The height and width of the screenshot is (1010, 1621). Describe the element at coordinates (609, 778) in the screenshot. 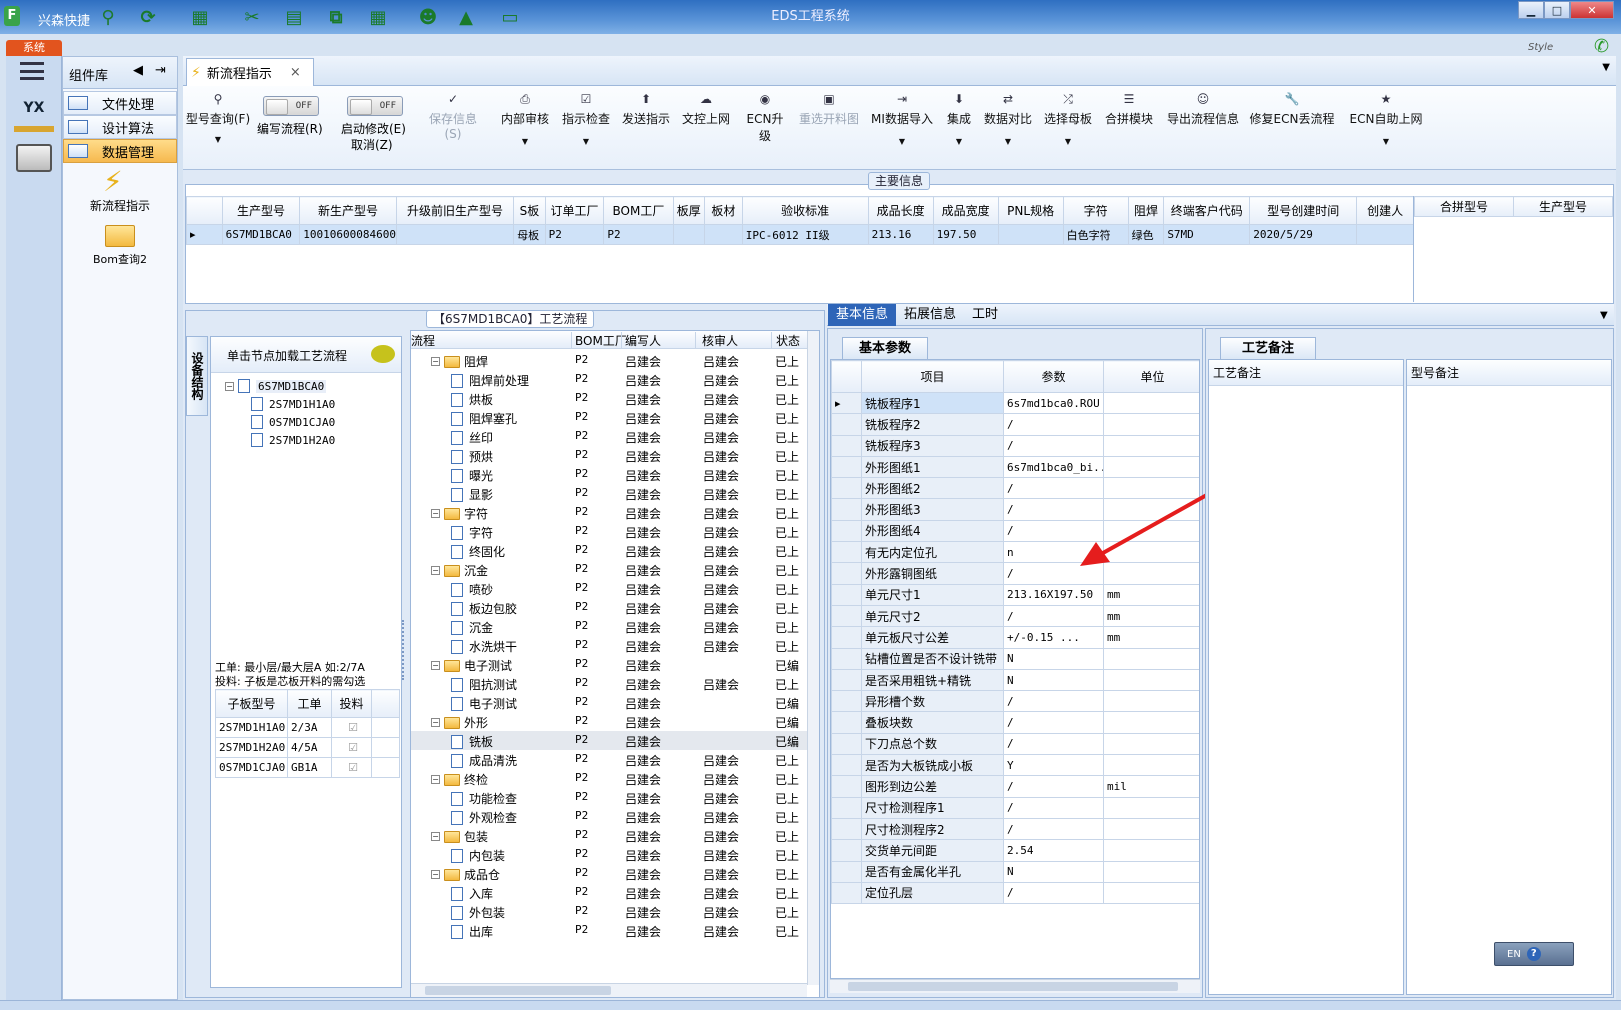

I see `flow-group-row: − 终检 P2 吕建会 吕建会 已上` at that location.